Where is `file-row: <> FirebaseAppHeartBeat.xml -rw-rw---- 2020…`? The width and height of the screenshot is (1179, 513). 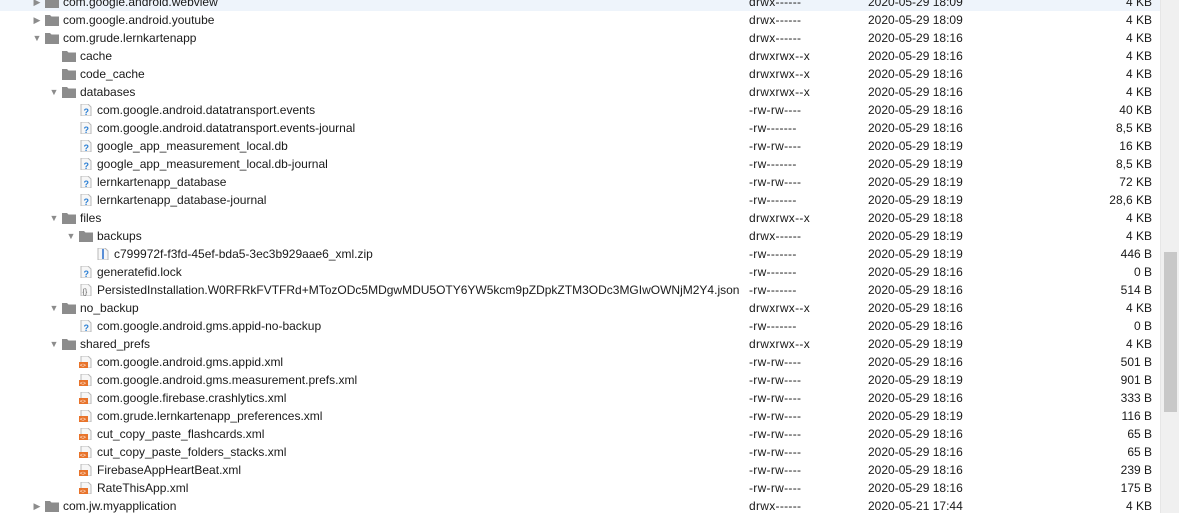
file-row: <> FirebaseAppHeartBeat.xml -rw-rw---- 2020… is located at coordinates (580, 470).